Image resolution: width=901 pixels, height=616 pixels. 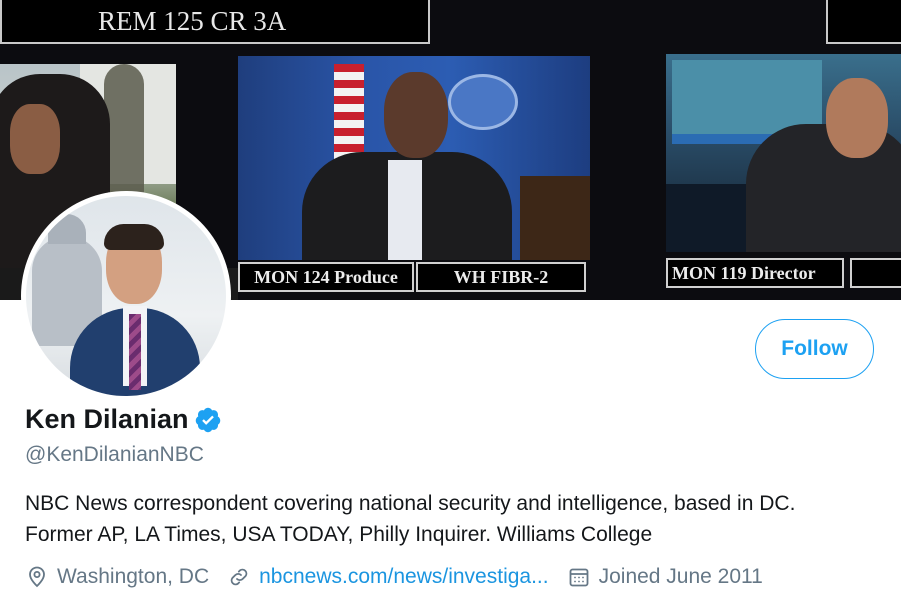 I want to click on monitor-label-2: WH FIBR-2, so click(x=501, y=277).